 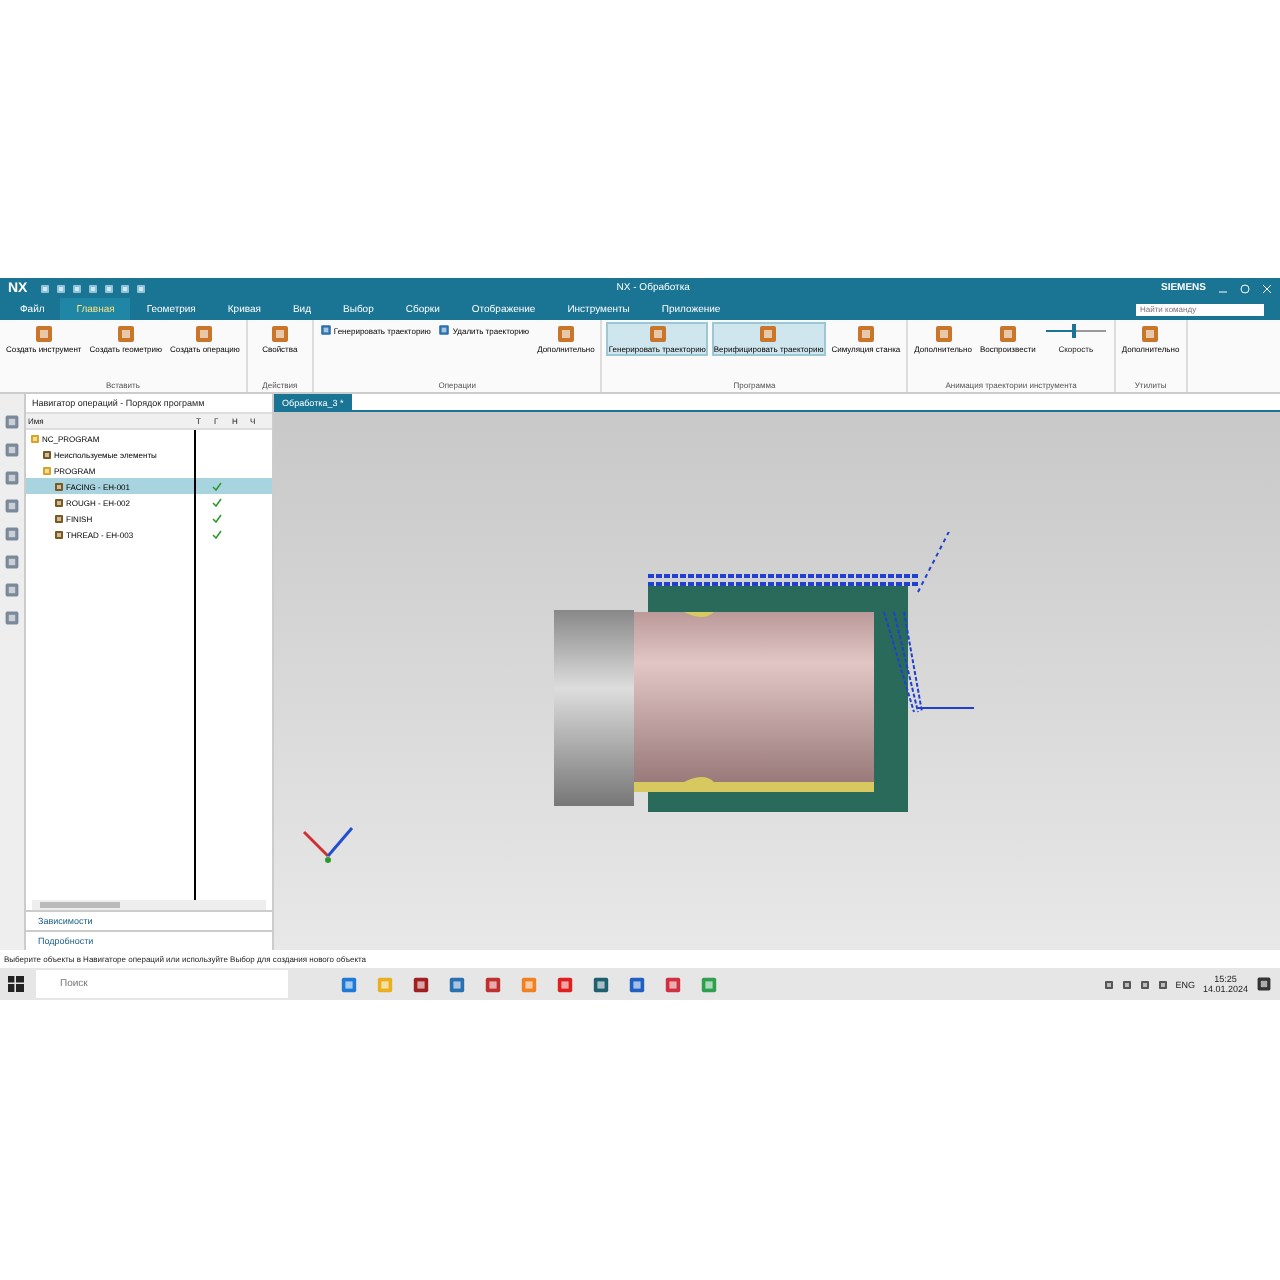 What do you see at coordinates (1074, 331) in the screenshot?
I see `slider-thumb` at bounding box center [1074, 331].